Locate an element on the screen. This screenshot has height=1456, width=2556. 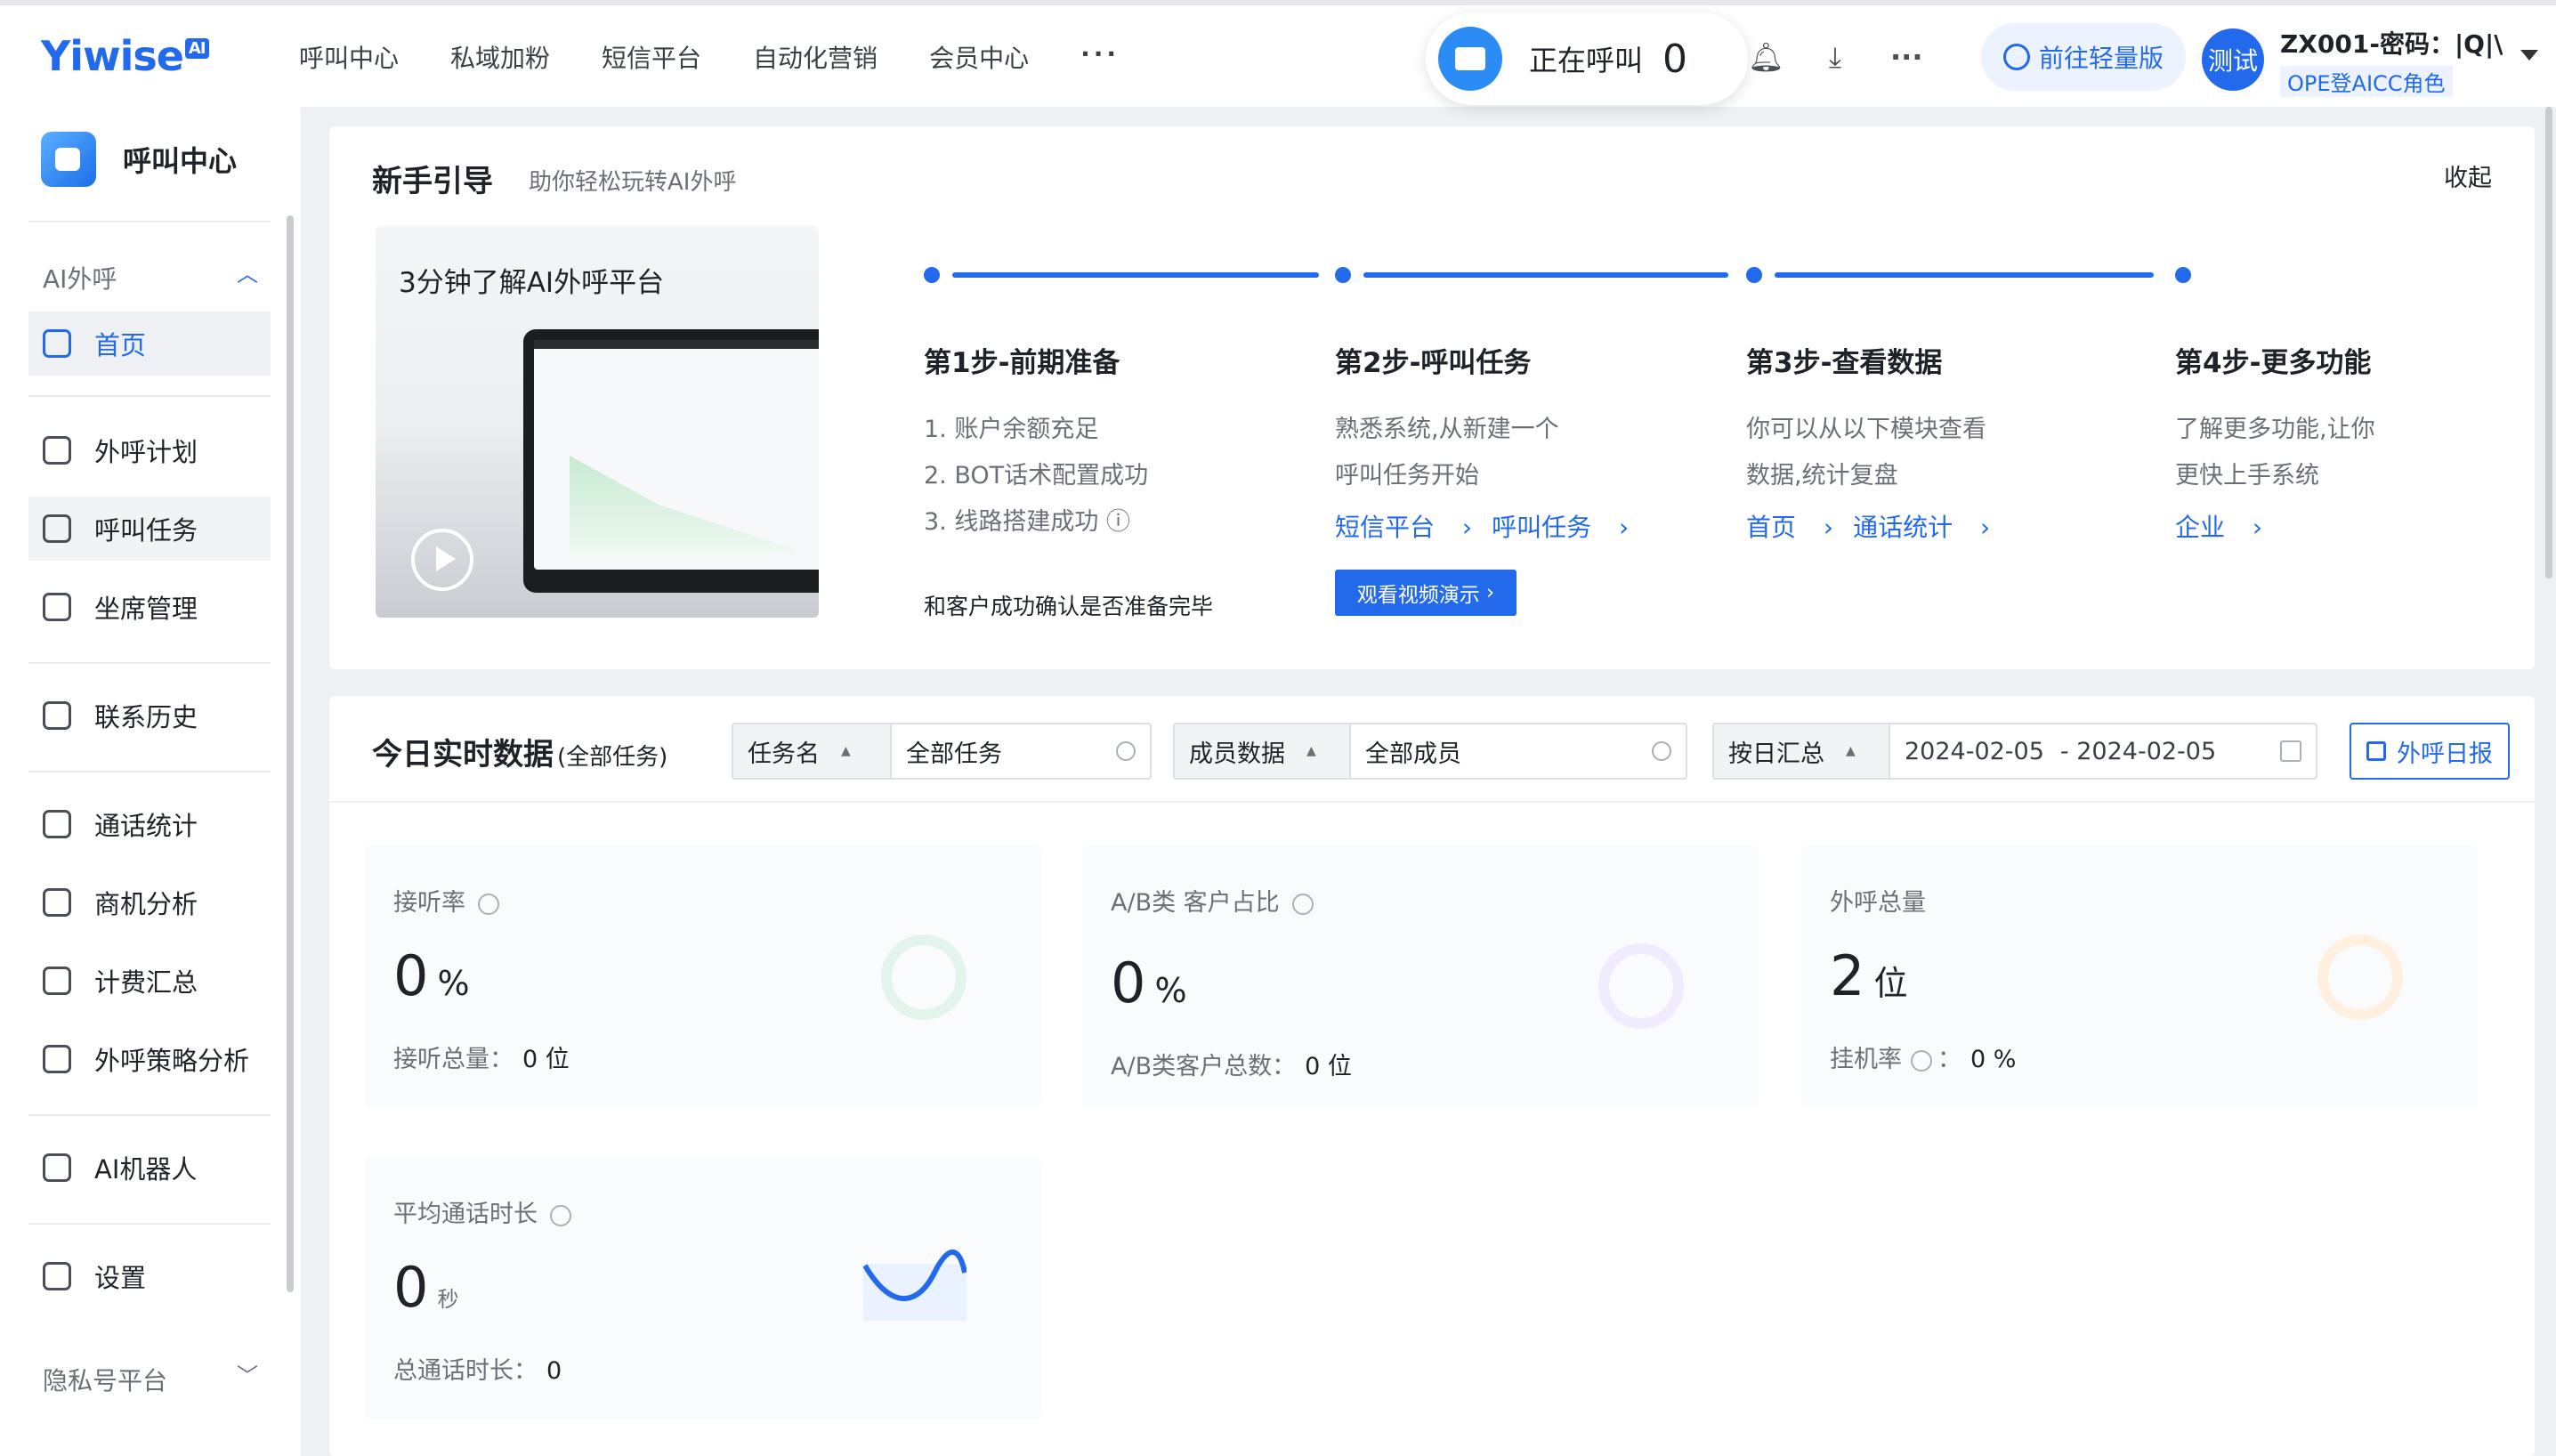
date-range-picker: 2024-02-05 - 2024-02-05 is located at coordinates (2103, 751).